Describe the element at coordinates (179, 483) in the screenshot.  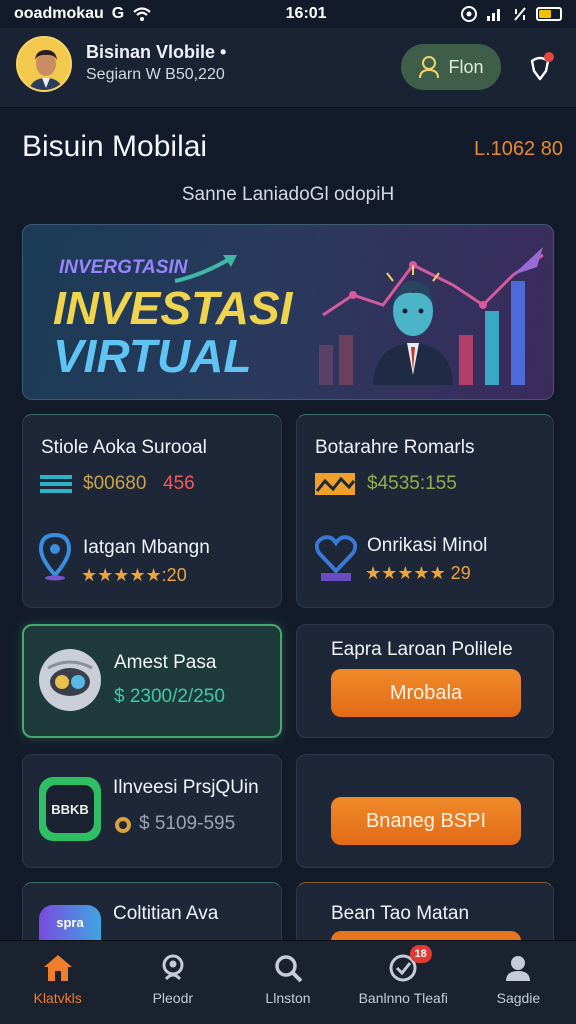
I see `card-price-change: 456` at that location.